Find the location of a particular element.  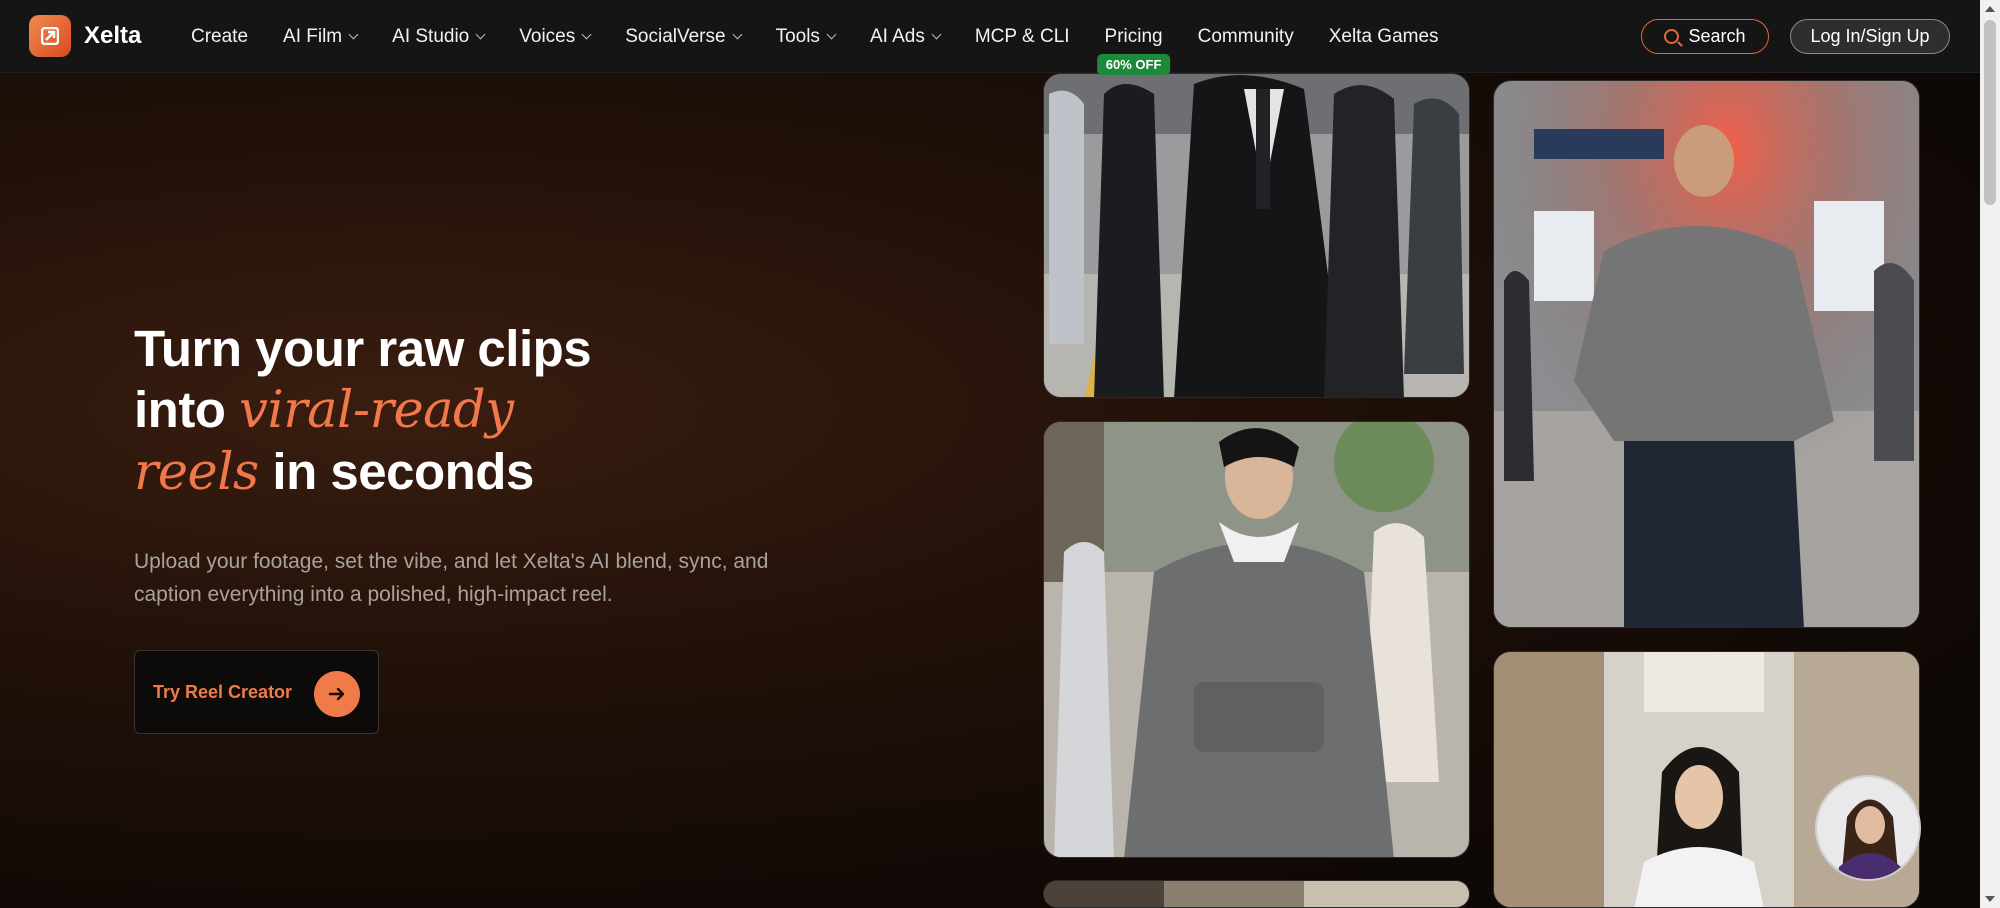

scroll-down-arrow-icon is located at coordinates (1990, 899).